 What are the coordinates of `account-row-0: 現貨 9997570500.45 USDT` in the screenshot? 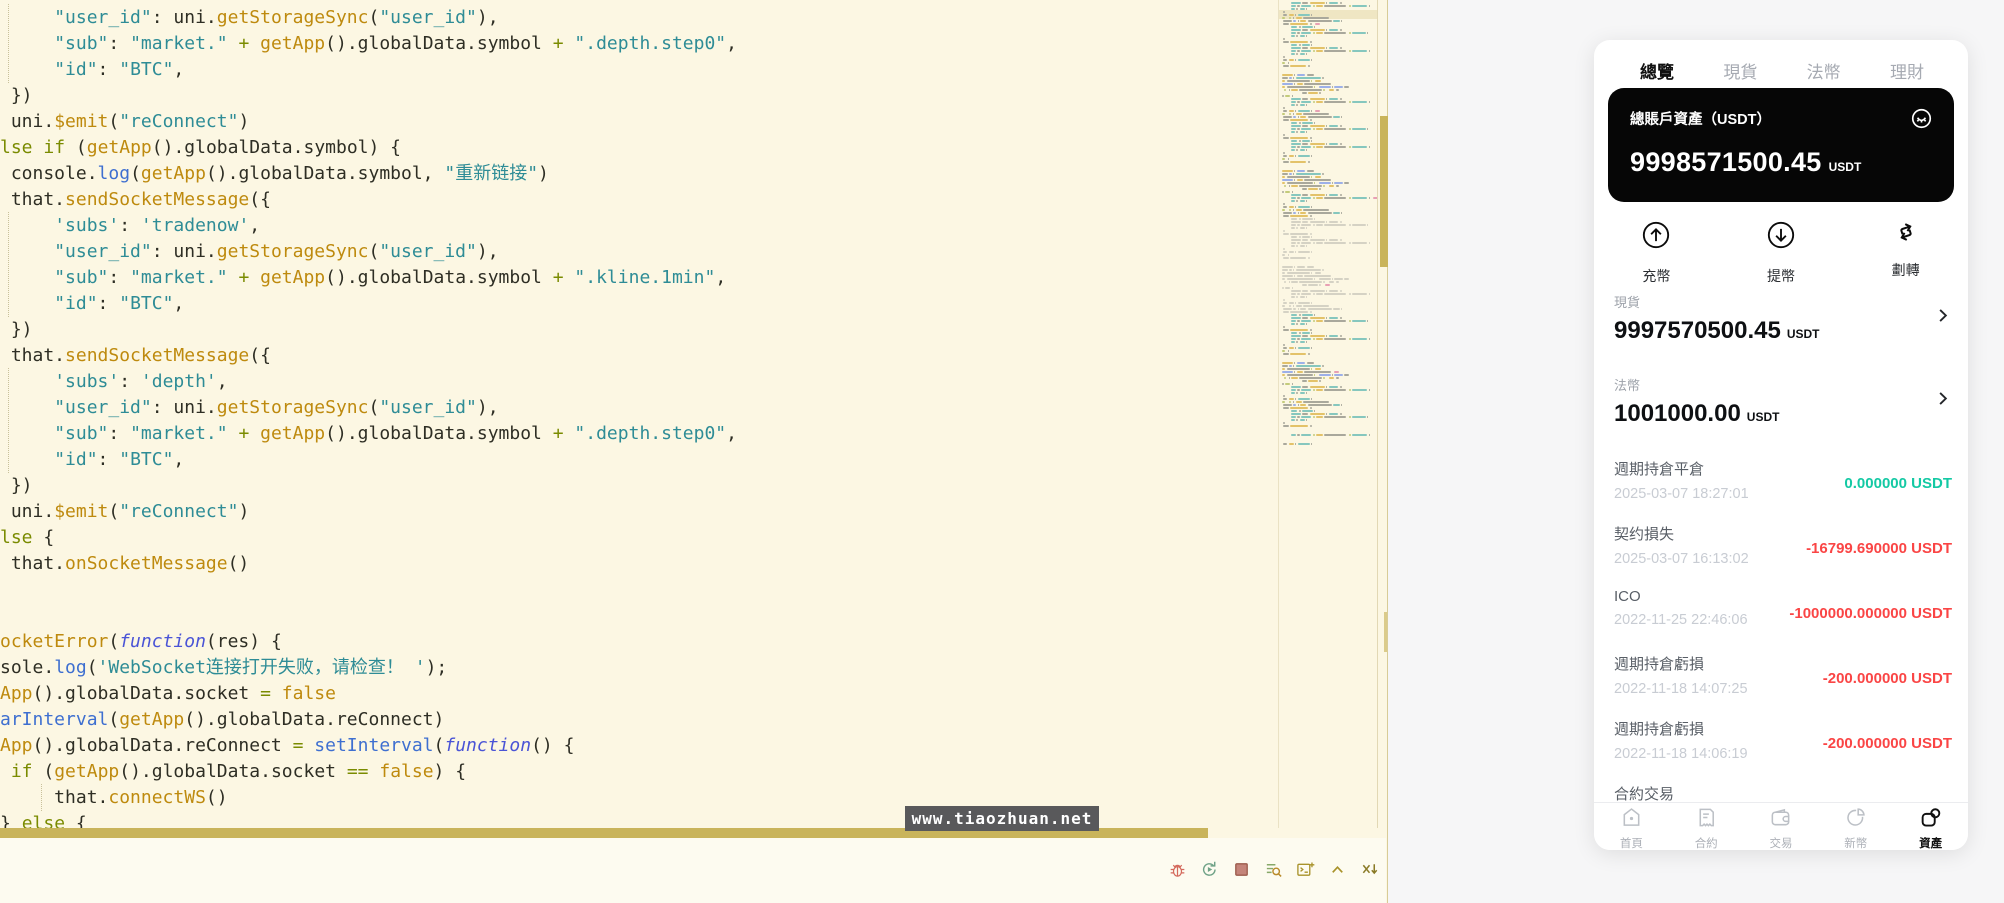 It's located at (1783, 318).